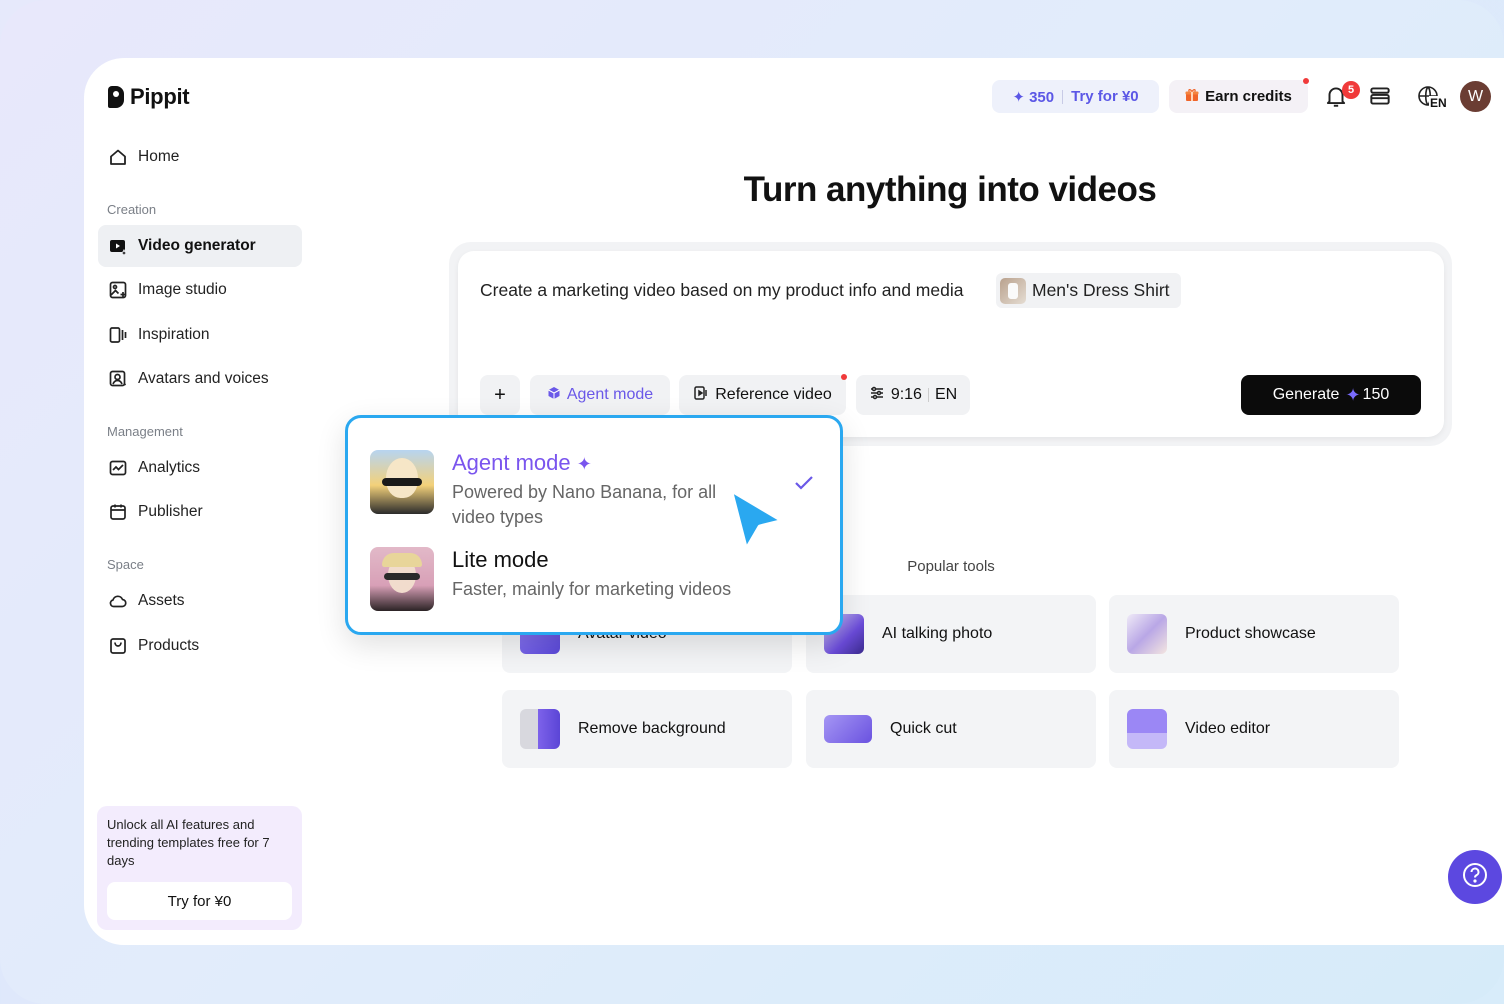  Describe the element at coordinates (877, 395) in the screenshot. I see `settings-sliders-icon` at that location.